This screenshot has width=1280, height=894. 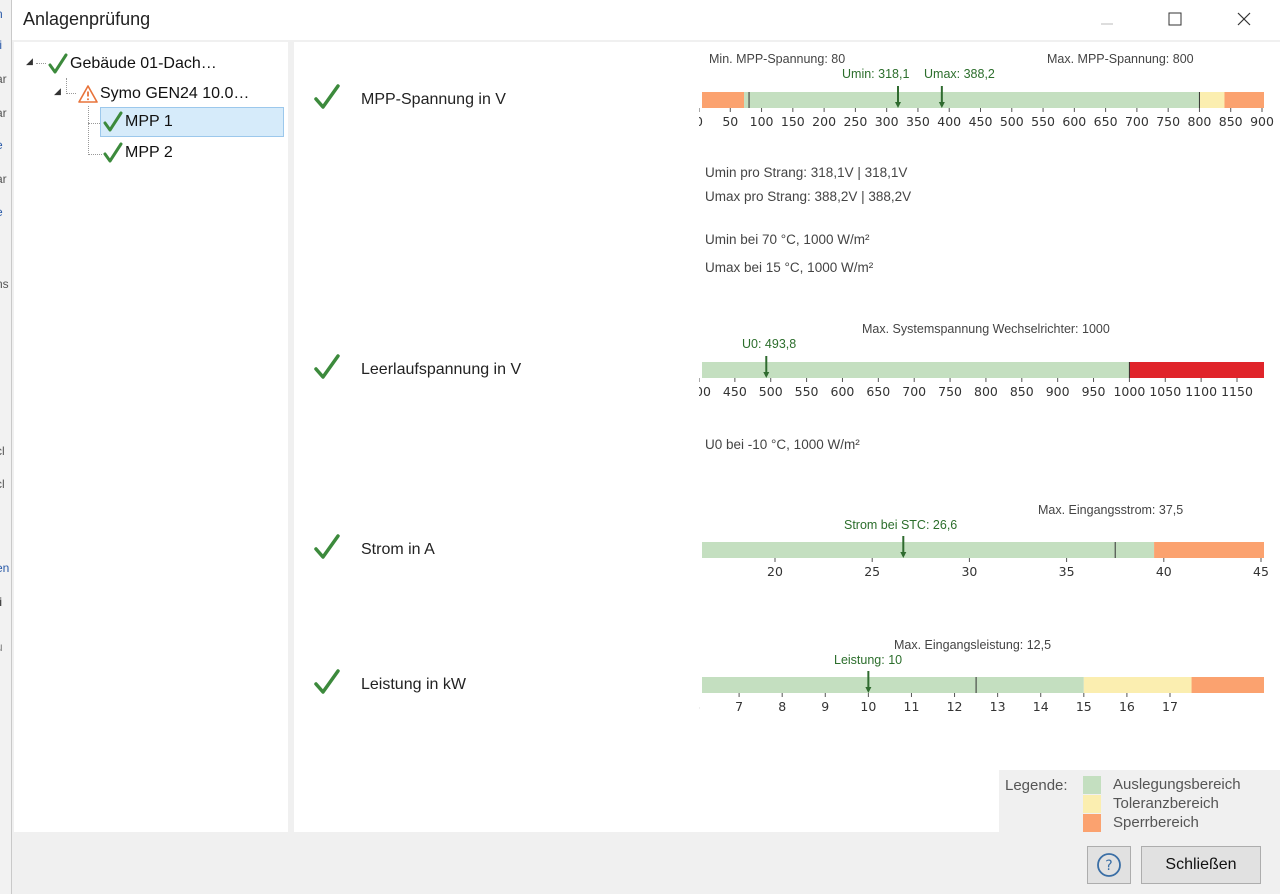 What do you see at coordinates (1, 45) in the screenshot?
I see `bg-text: ti` at bounding box center [1, 45].